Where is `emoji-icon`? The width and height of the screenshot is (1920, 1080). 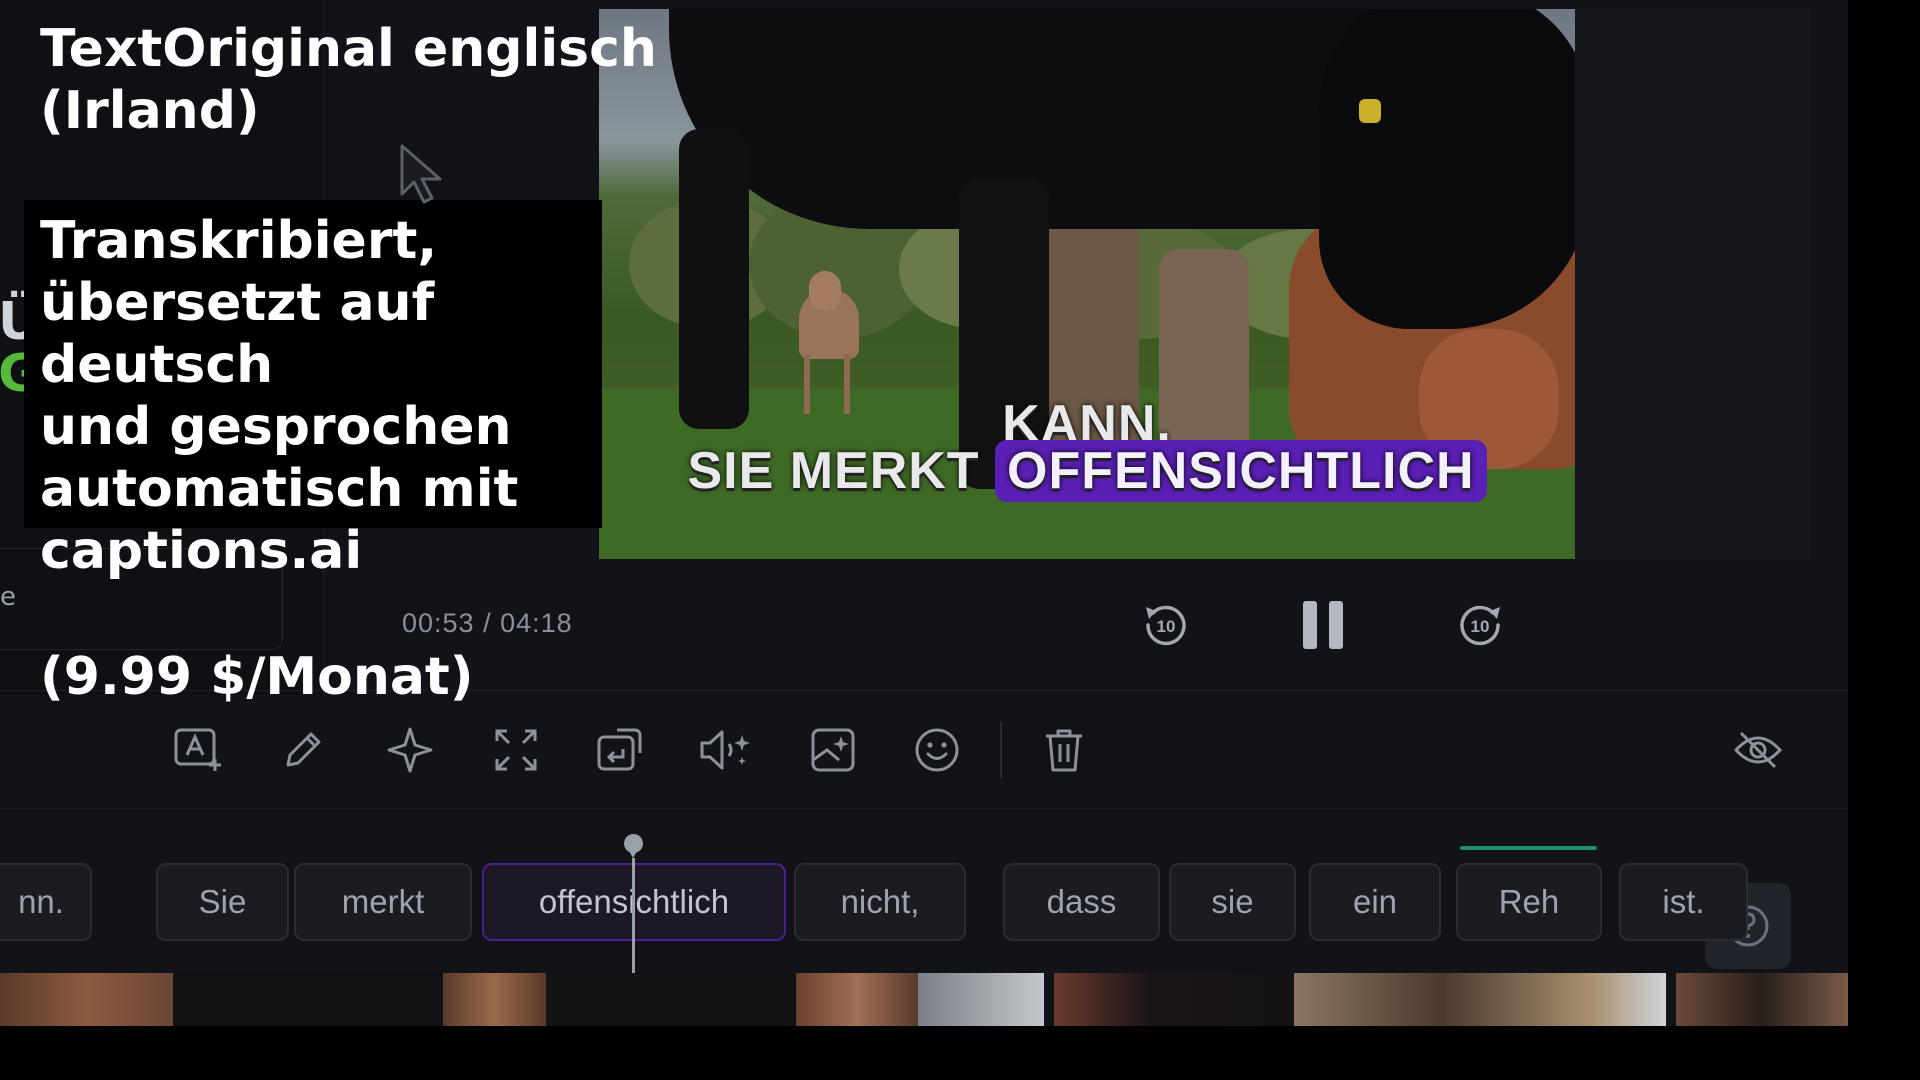
emoji-icon is located at coordinates (937, 750).